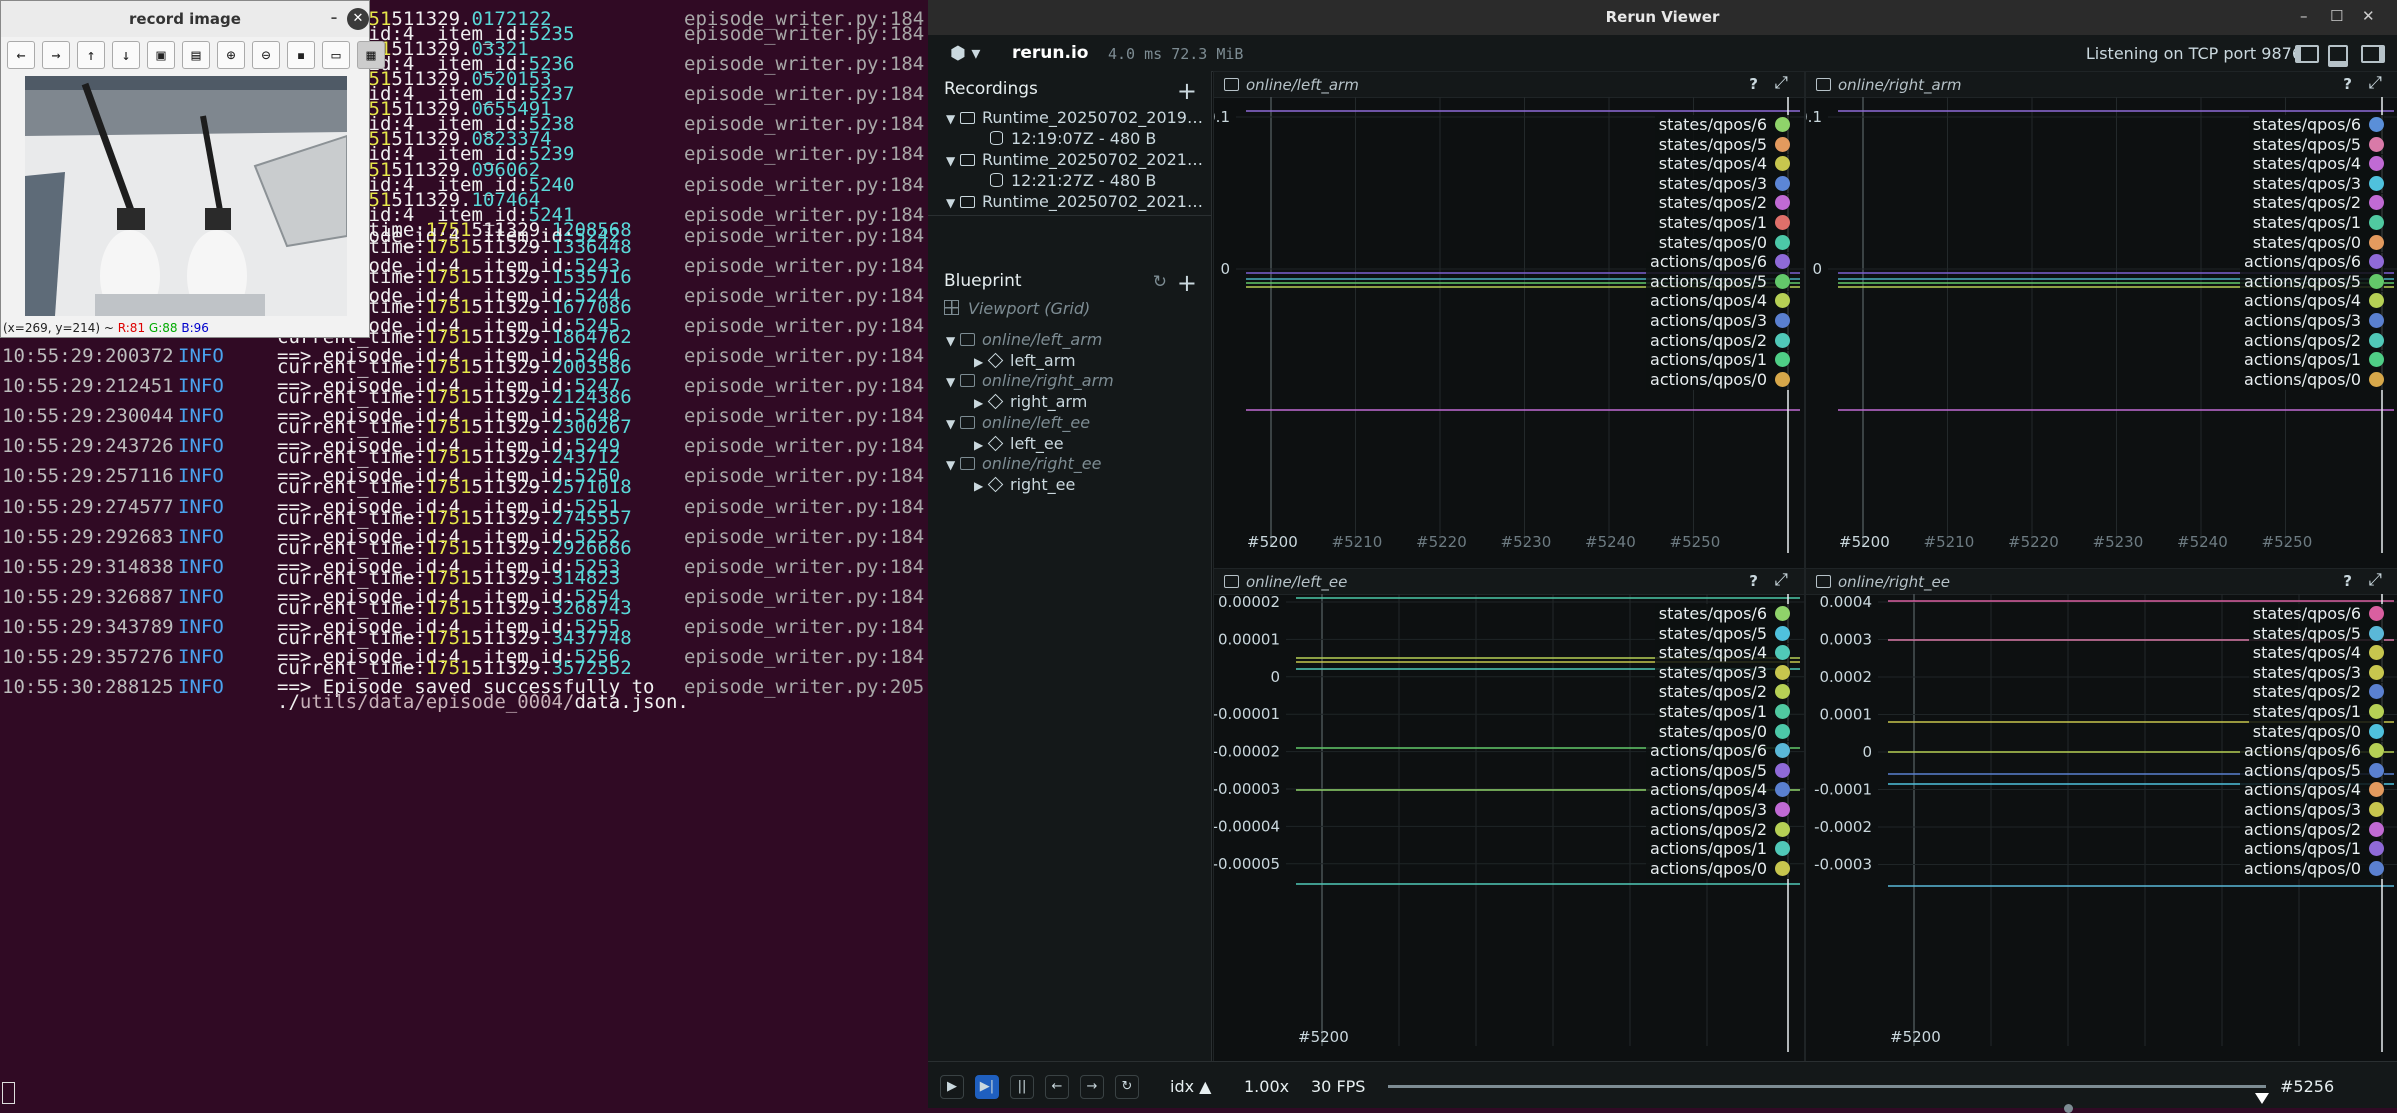 The height and width of the screenshot is (1113, 2397). Describe the element at coordinates (1127, 1087) in the screenshot. I see `loop-button: ↻` at that location.